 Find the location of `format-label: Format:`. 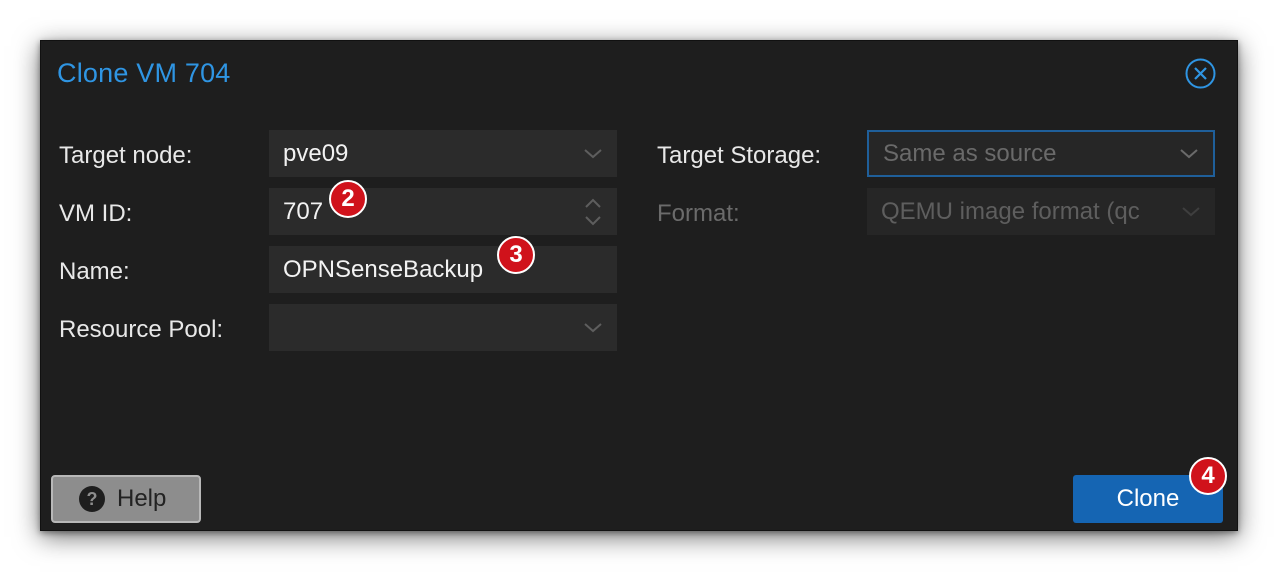

format-label: Format: is located at coordinates (698, 213).